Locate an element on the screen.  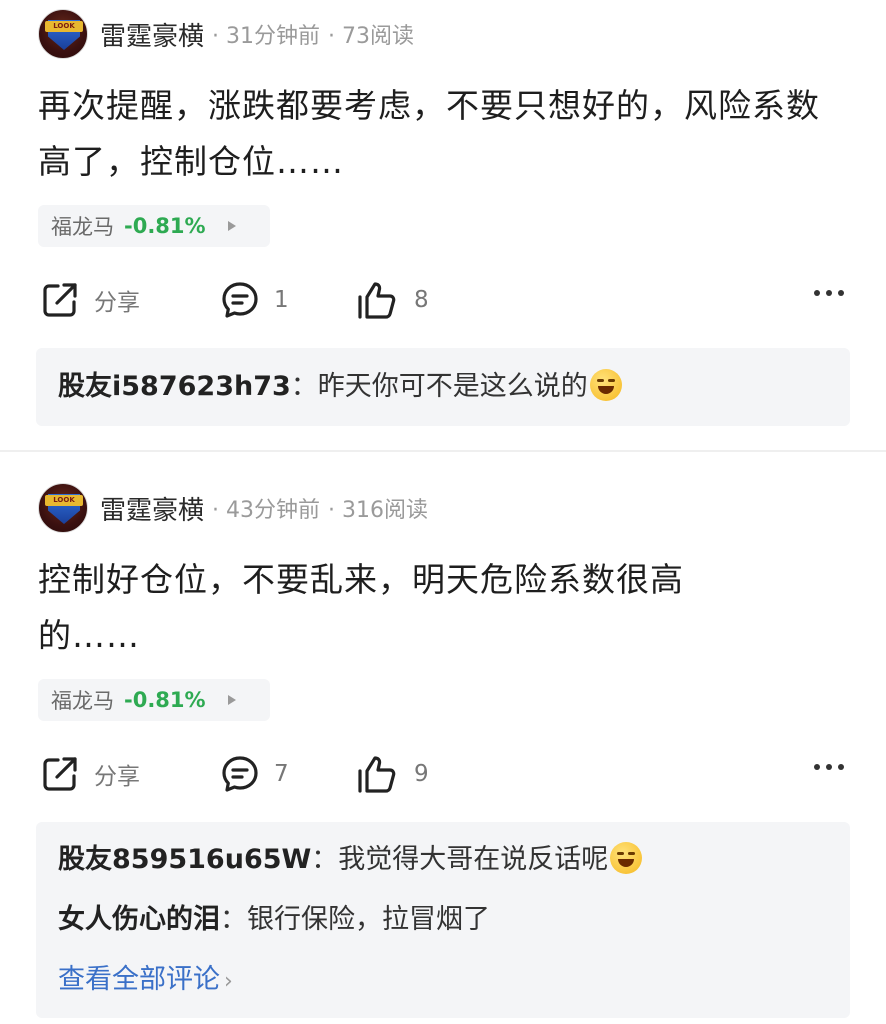
comment-button: 1 is located at coordinates (254, 300).